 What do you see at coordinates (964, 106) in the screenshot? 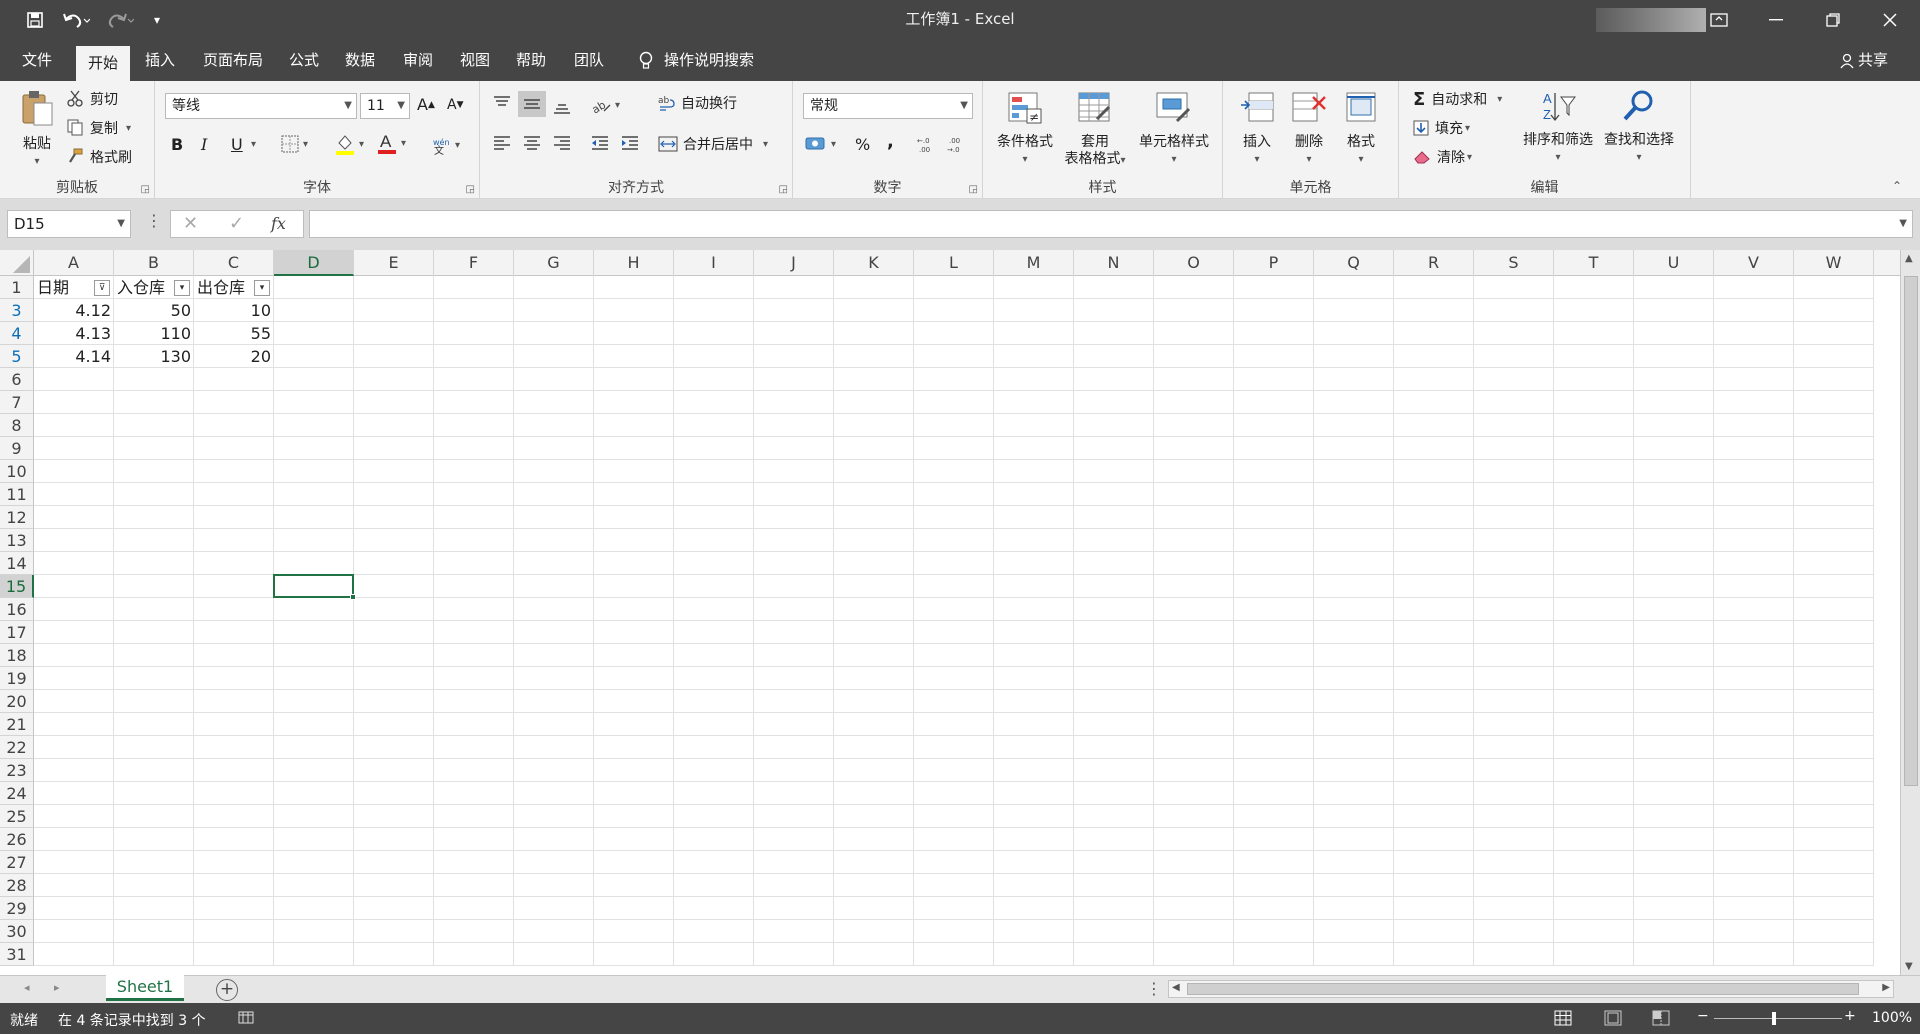
I see `number-format-dropdown-icon: ▼` at bounding box center [964, 106].